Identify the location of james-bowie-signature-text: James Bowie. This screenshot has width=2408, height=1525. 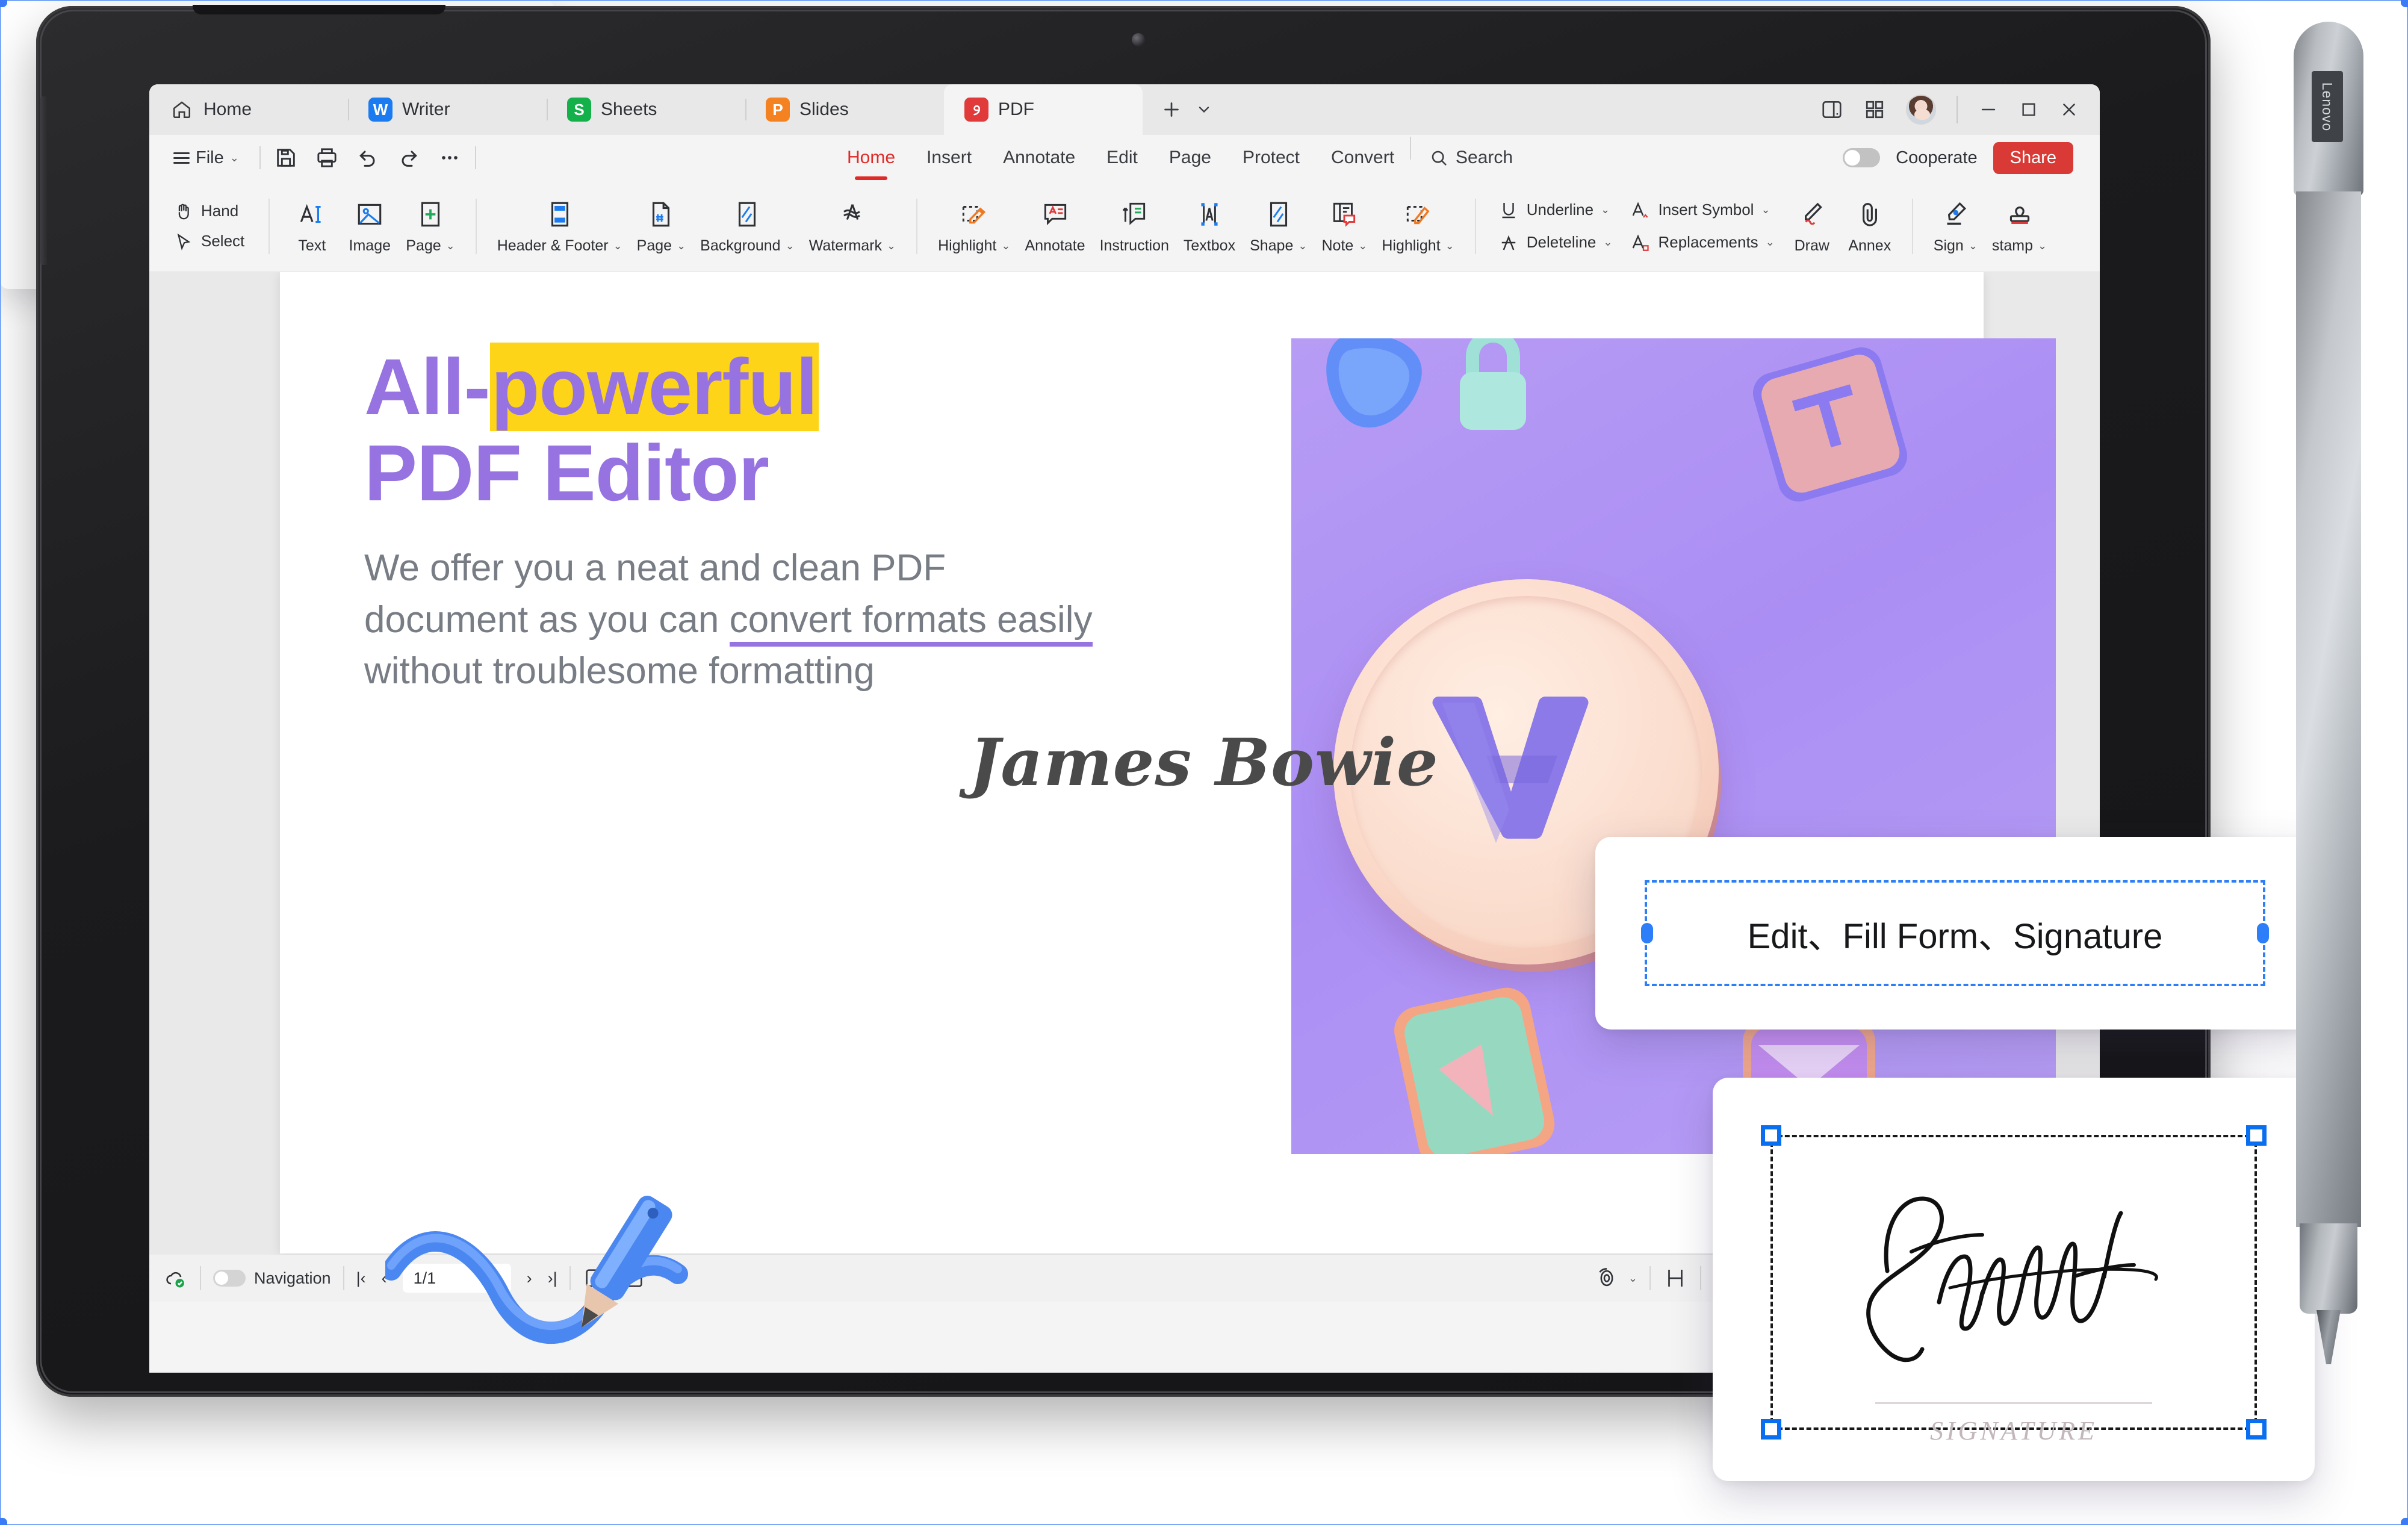
(1204, 762).